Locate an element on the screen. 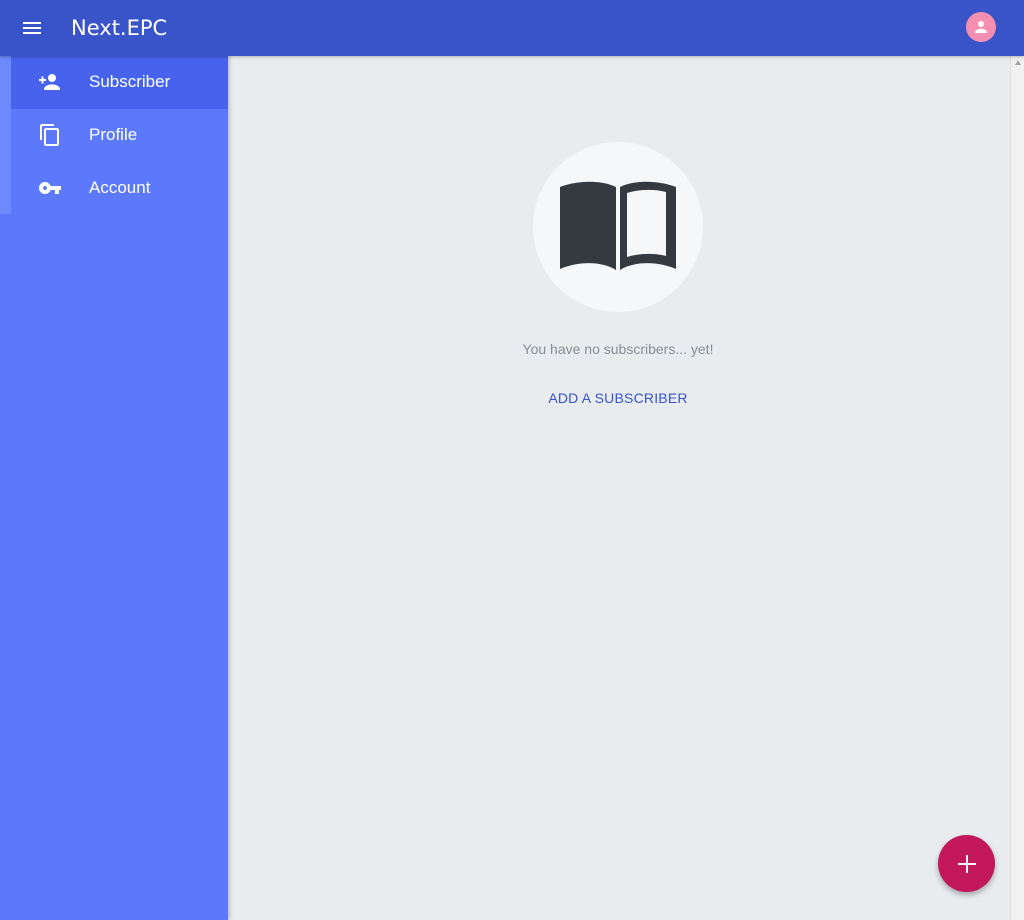 The width and height of the screenshot is (1024, 920). menu-icon is located at coordinates (32, 28).